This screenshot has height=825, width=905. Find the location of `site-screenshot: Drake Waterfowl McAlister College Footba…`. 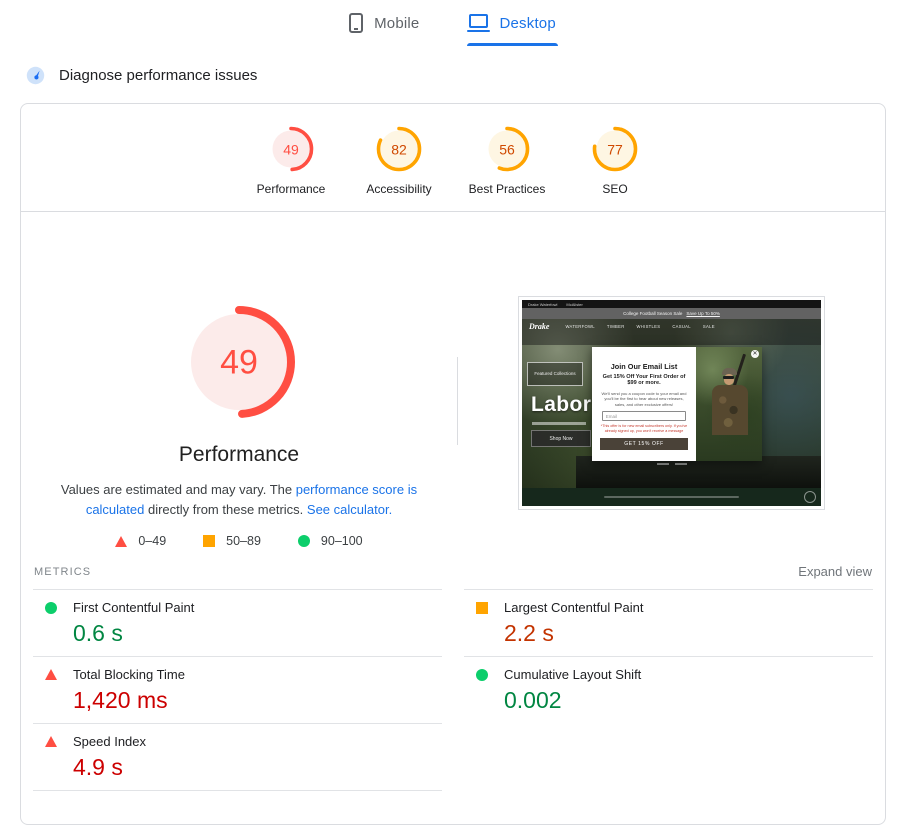

site-screenshot: Drake Waterfowl McAlister College Footba… is located at coordinates (671, 403).